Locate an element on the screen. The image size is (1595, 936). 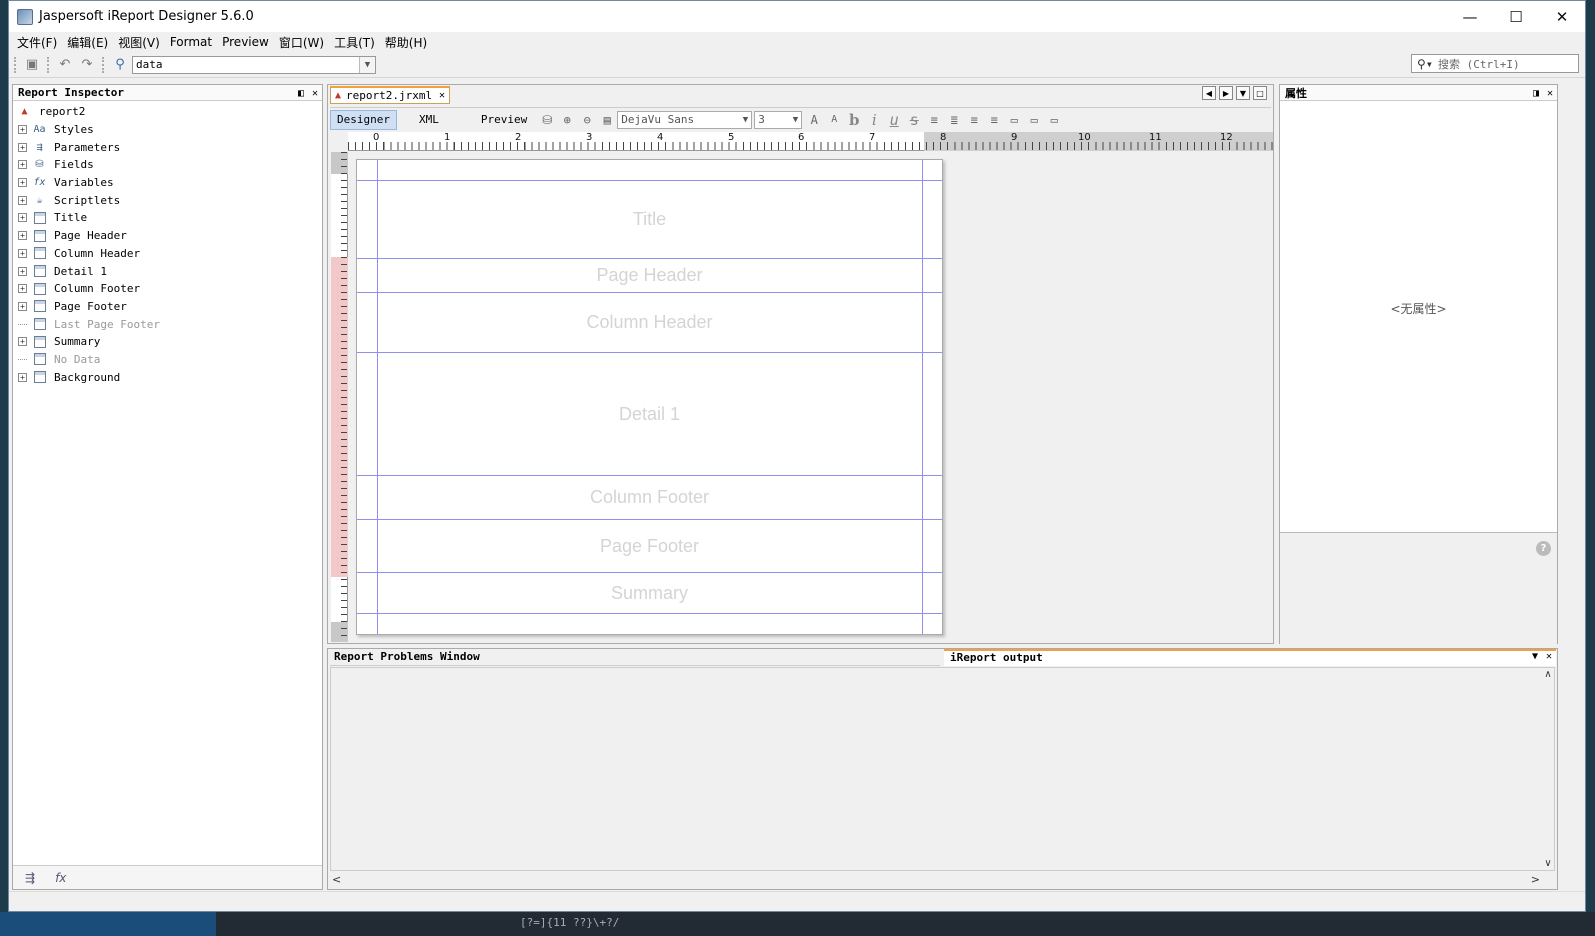
menu-file: 文件(F) is located at coordinates (37, 42).